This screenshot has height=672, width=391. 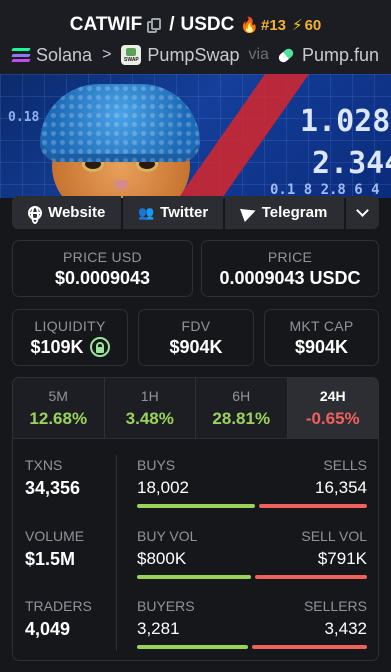 I want to click on sell-volume-label: SELL VOL, so click(x=334, y=536).